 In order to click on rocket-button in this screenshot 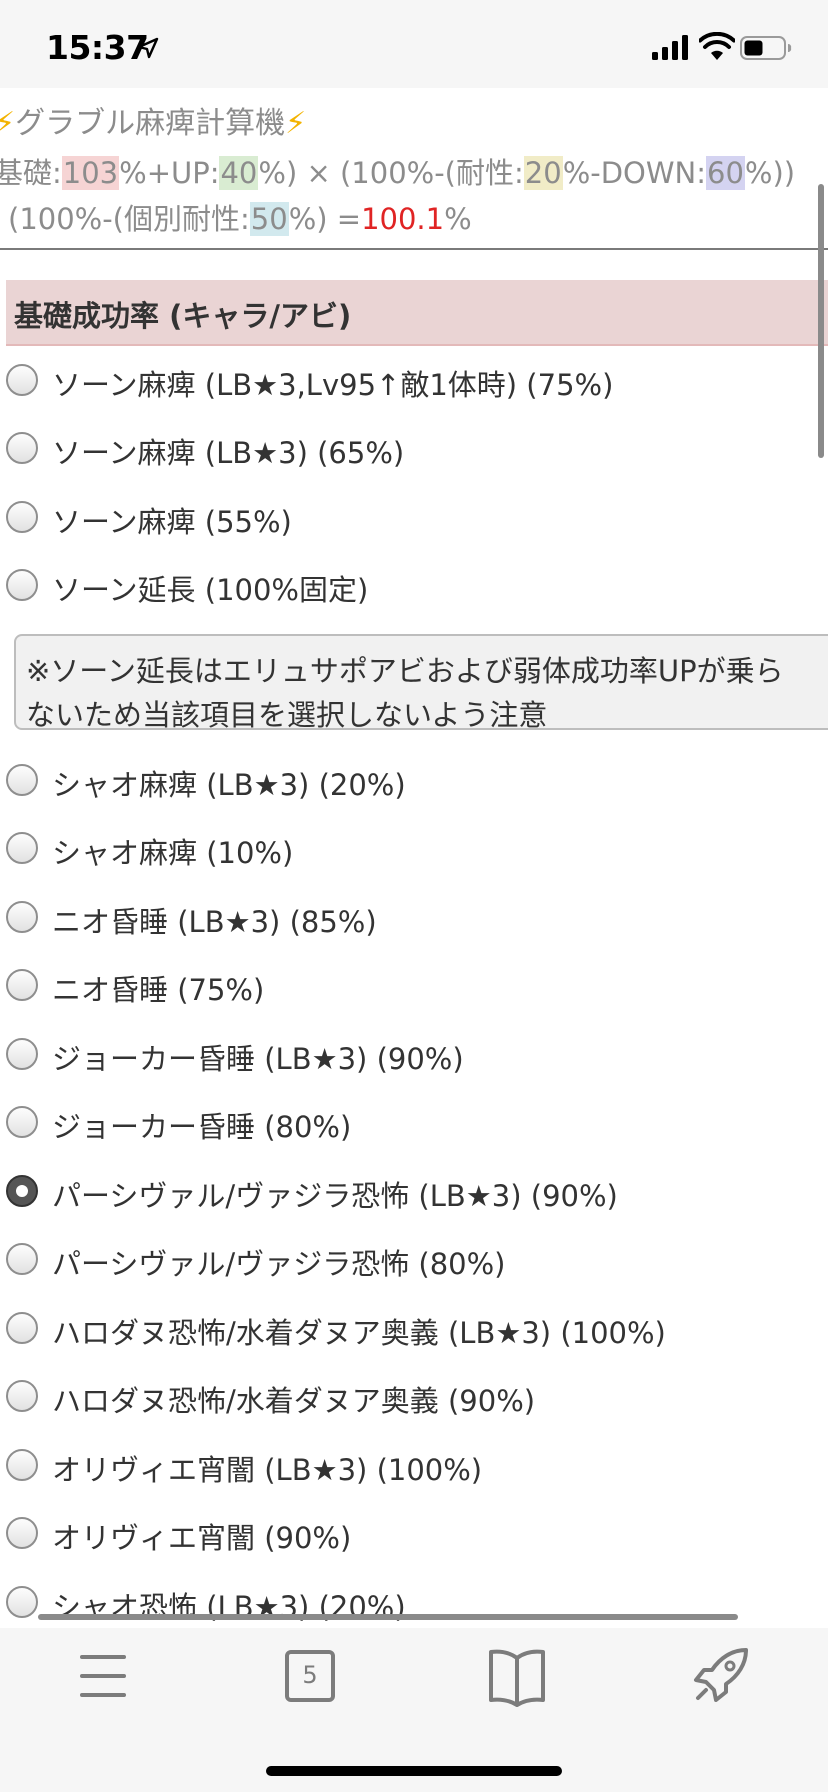, I will do `click(724, 1678)`.